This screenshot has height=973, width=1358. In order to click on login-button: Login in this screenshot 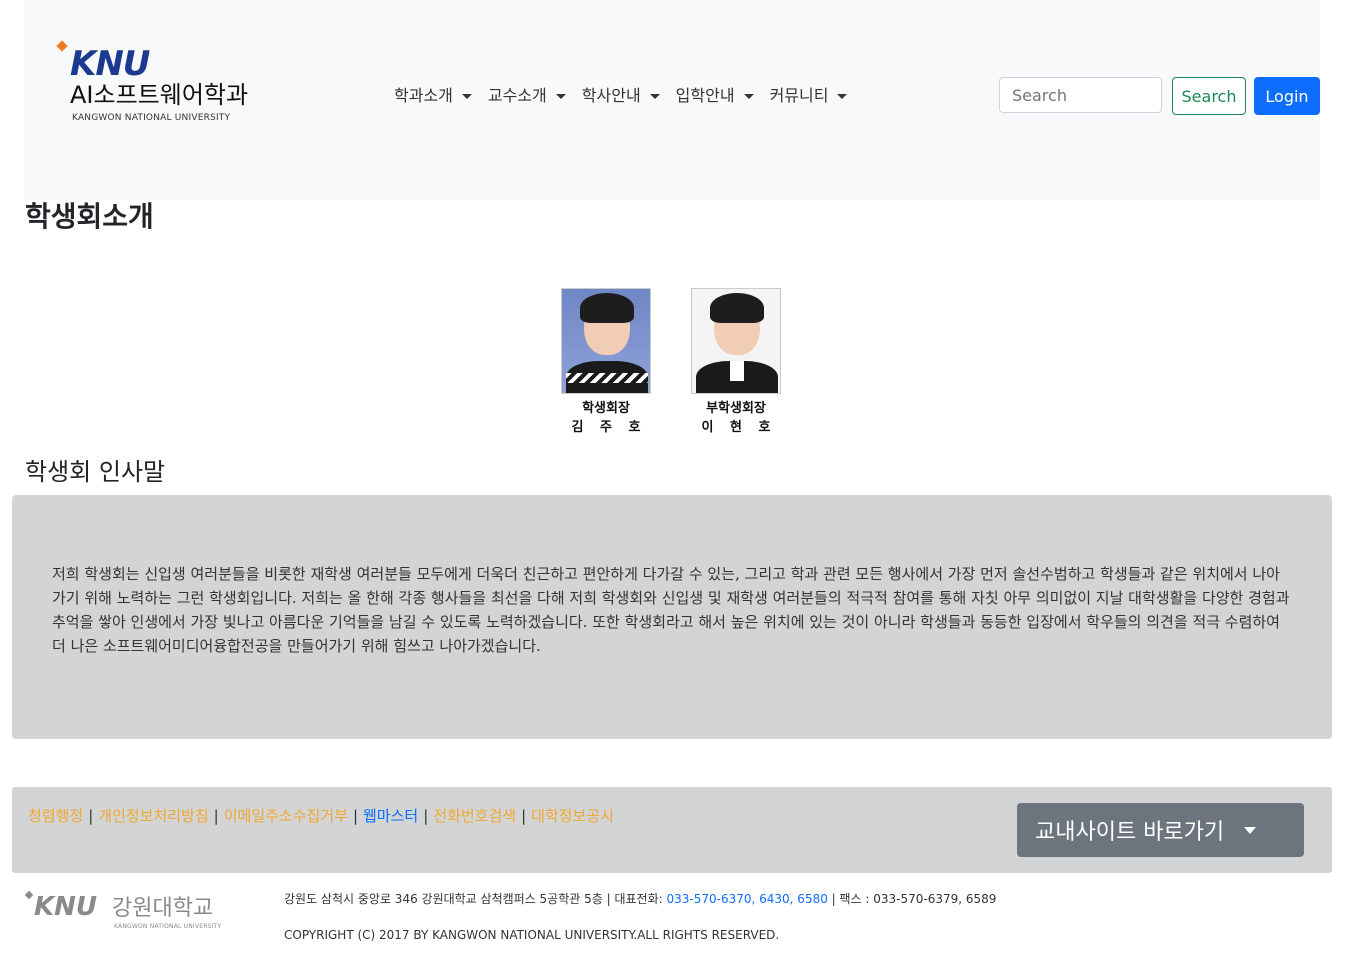, I will do `click(1287, 96)`.